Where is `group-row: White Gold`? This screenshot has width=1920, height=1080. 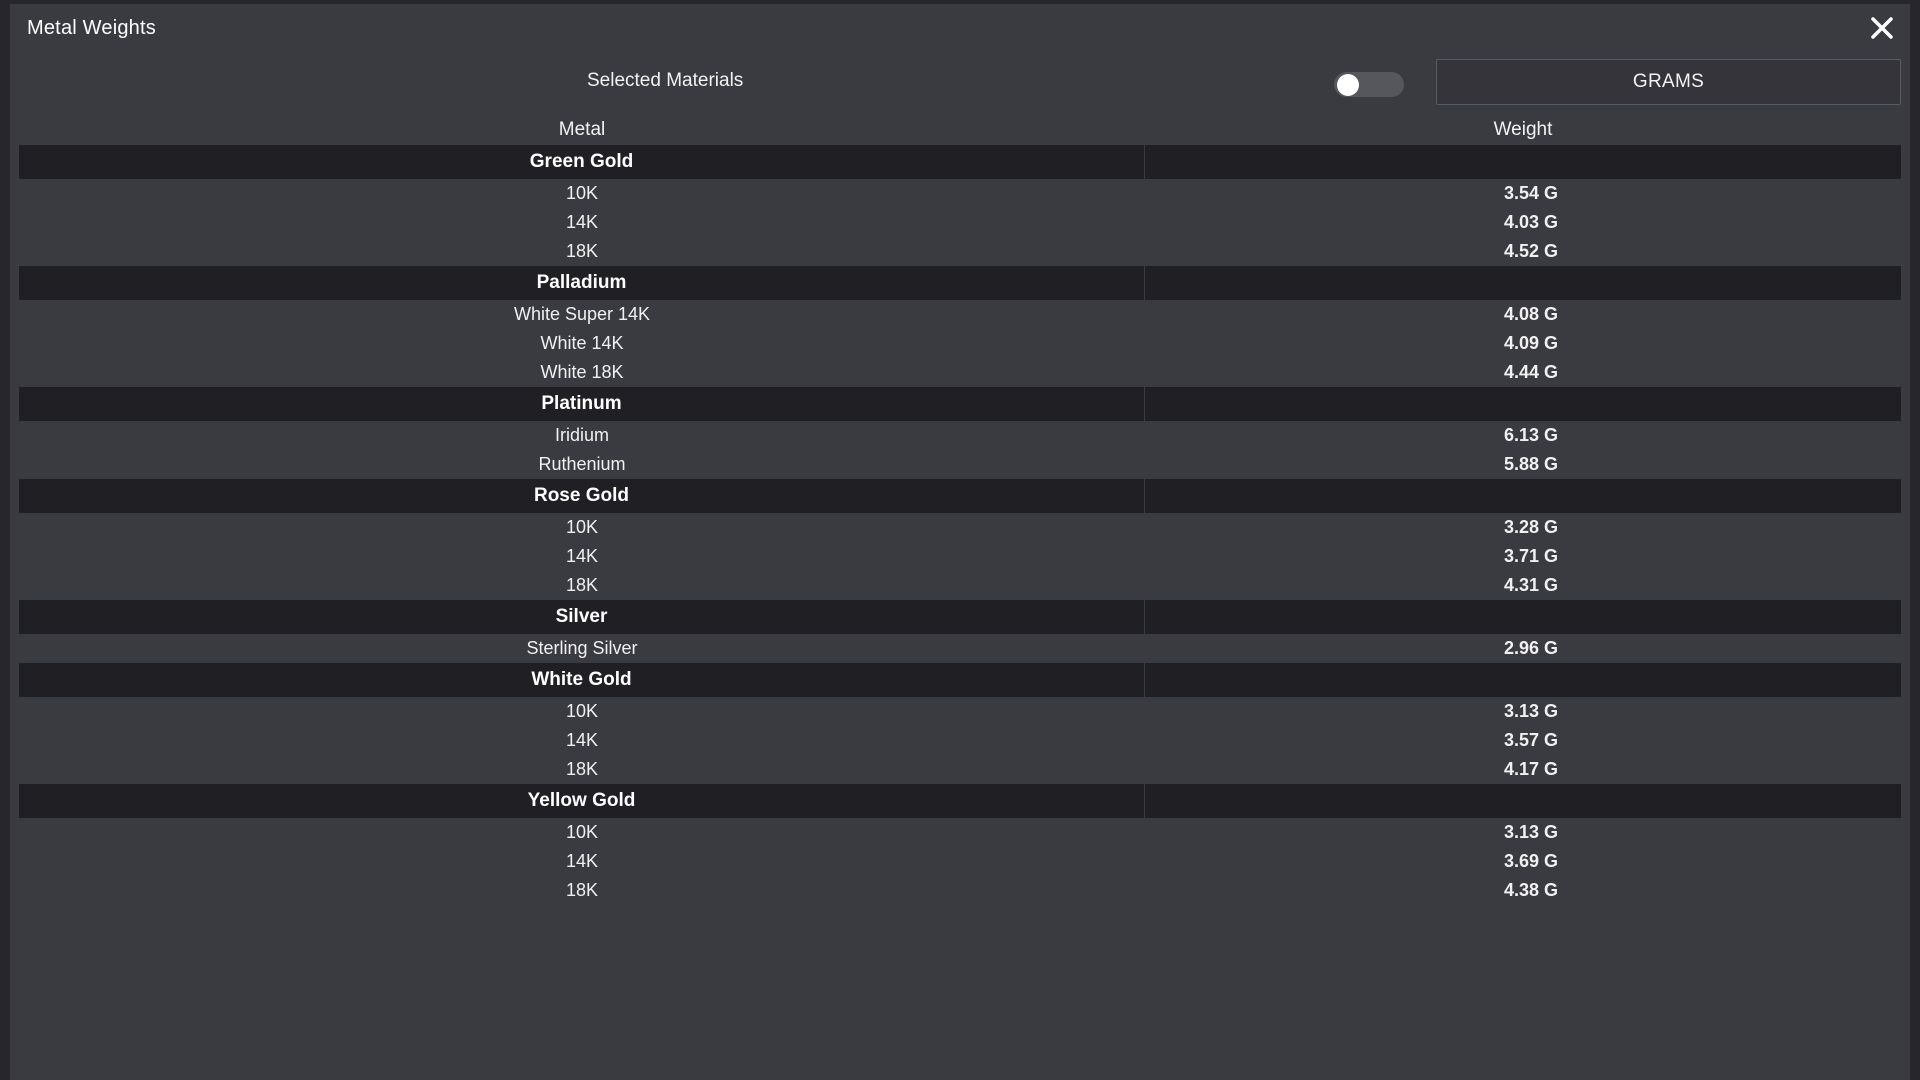 group-row: White Gold is located at coordinates (960, 680).